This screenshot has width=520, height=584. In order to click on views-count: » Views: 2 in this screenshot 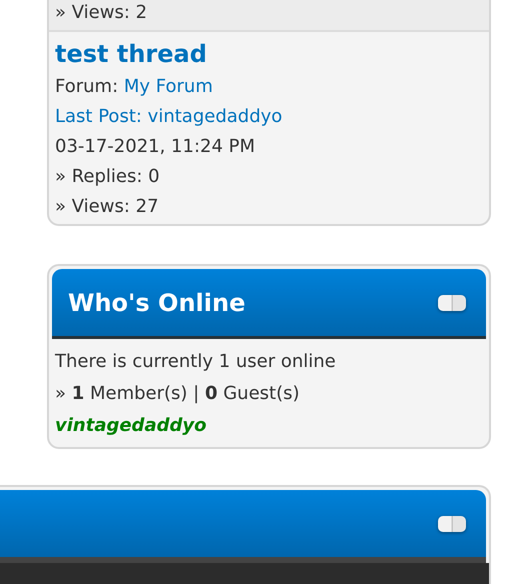, I will do `click(101, 13)`.